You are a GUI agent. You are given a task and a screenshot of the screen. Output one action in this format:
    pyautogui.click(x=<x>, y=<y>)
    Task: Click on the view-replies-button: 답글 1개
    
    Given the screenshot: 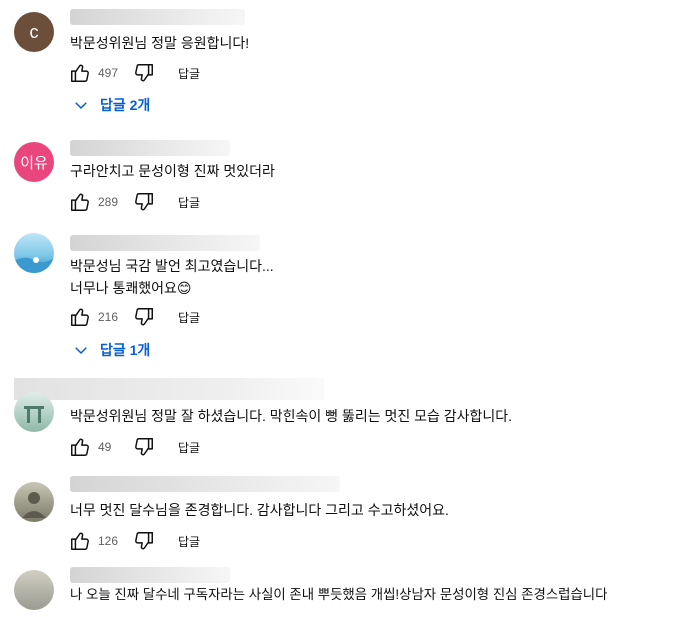 What is the action you would take?
    pyautogui.click(x=111, y=350)
    